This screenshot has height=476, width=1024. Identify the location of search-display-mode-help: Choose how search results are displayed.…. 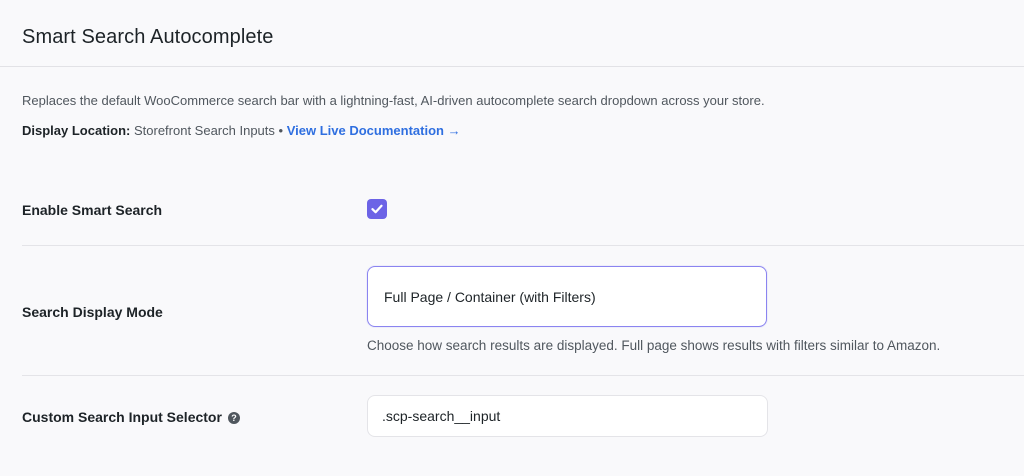
(654, 345).